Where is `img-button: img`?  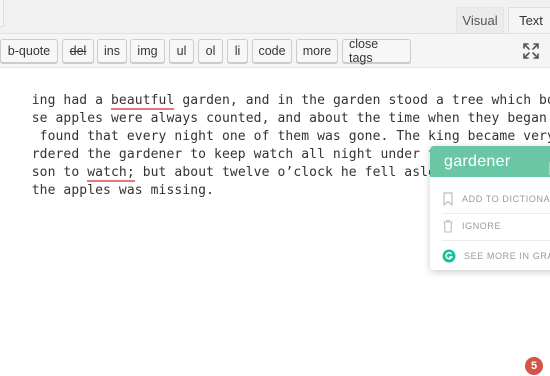
img-button: img is located at coordinates (147, 51).